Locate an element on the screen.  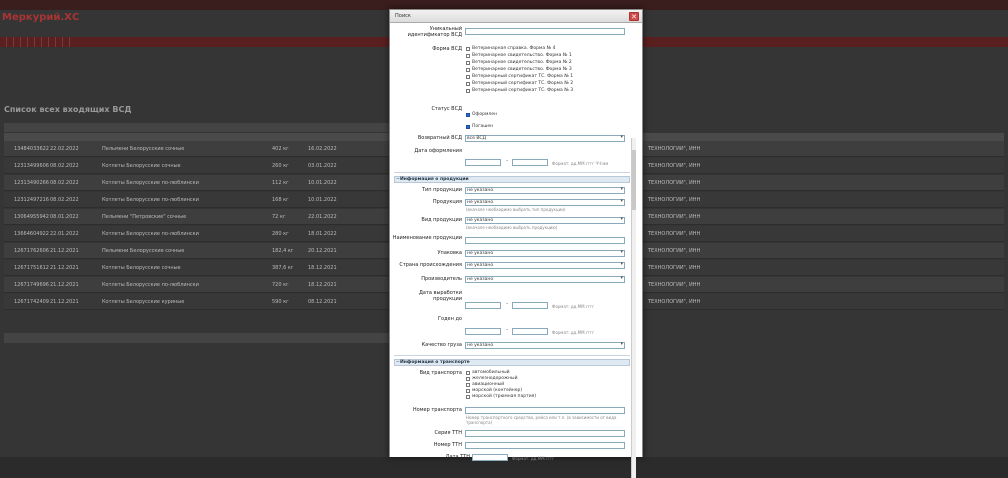
transport-section-header: − Информация о транспорте is located at coordinates (512, 362).